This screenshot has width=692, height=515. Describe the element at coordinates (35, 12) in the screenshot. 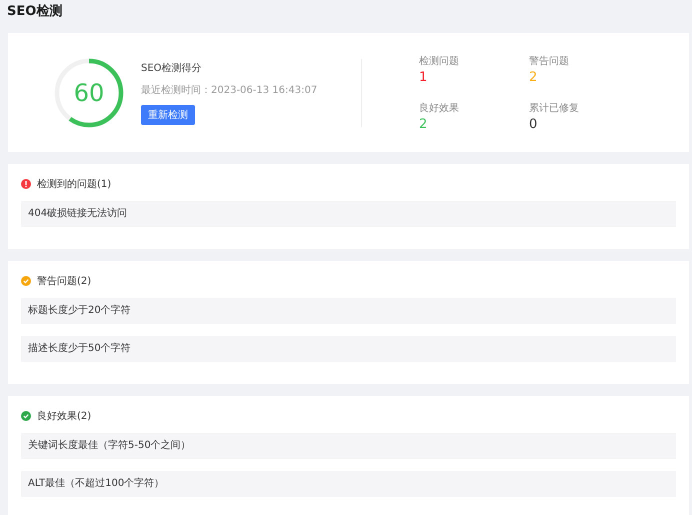

I see `page-title: SEO检测` at that location.